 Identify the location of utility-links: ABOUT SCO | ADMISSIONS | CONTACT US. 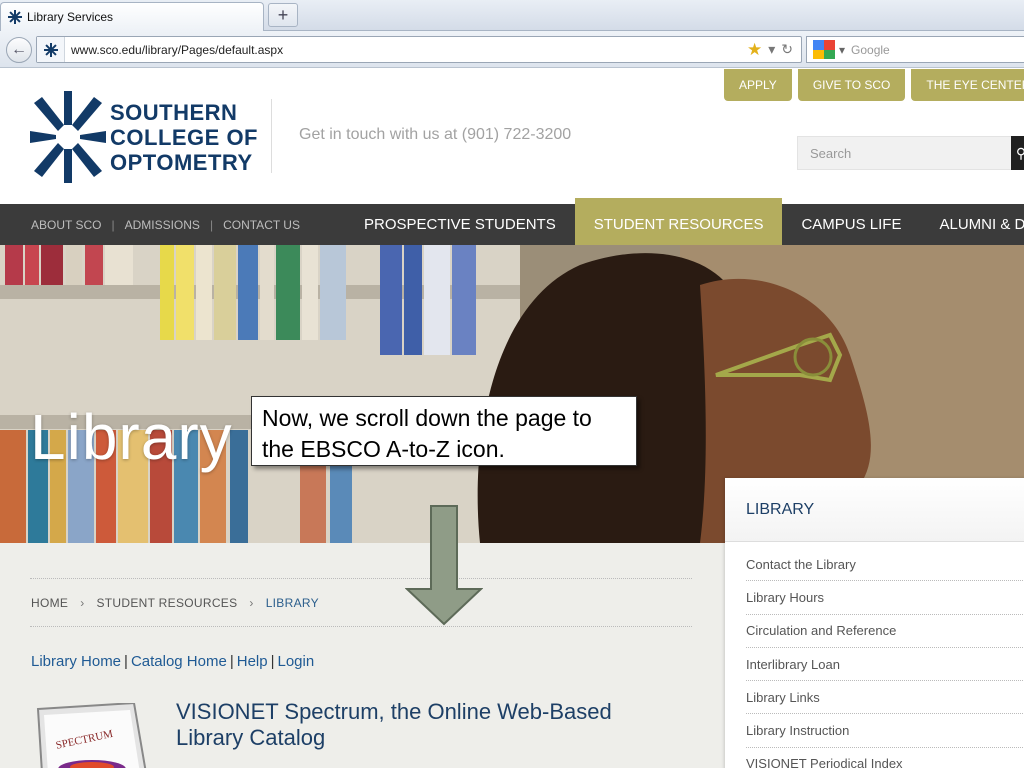
(150, 225).